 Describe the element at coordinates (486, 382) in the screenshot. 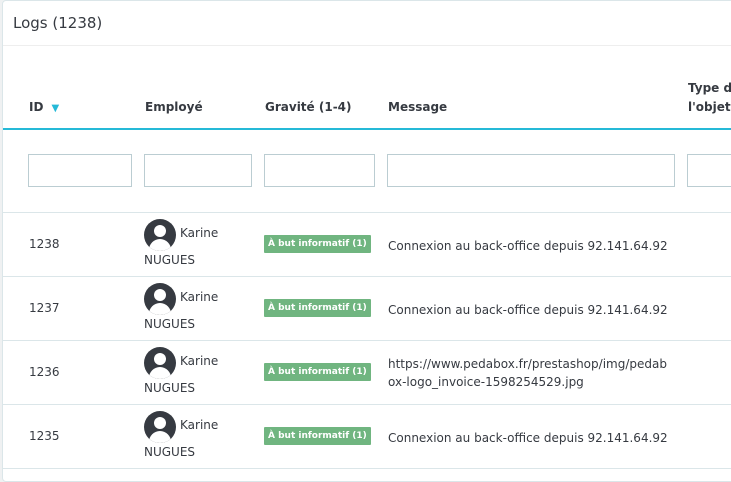

I see `cell-message-line2: ox-logo_invoice-1598254529.jpg` at that location.